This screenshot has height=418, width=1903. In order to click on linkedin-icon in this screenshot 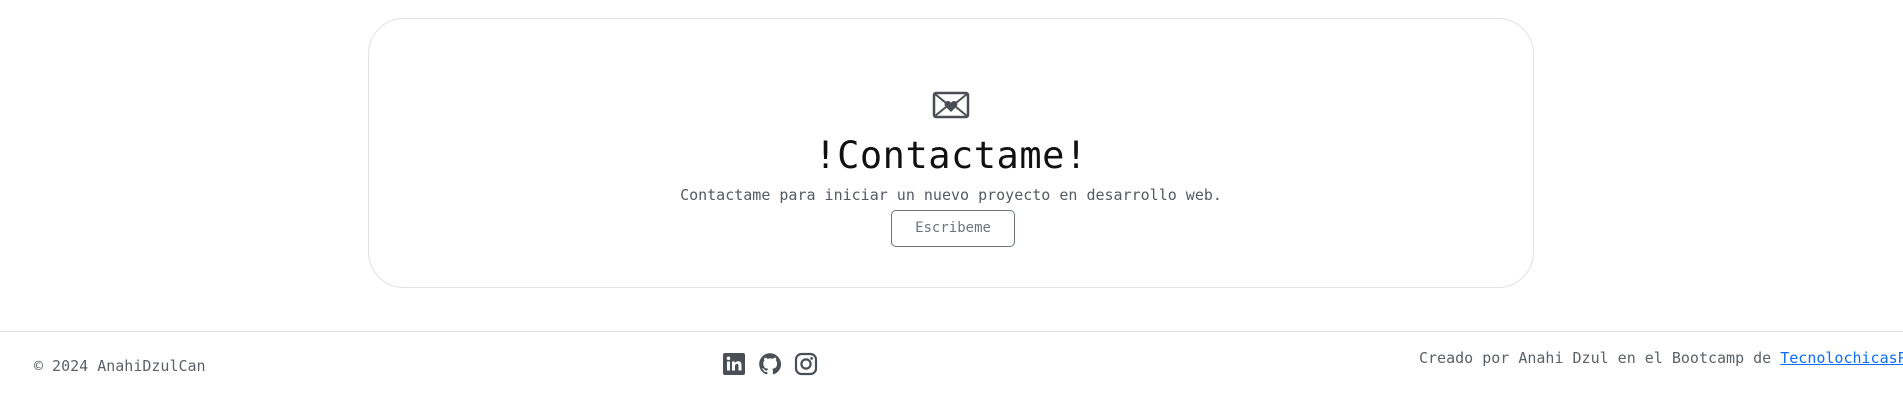, I will do `click(734, 364)`.